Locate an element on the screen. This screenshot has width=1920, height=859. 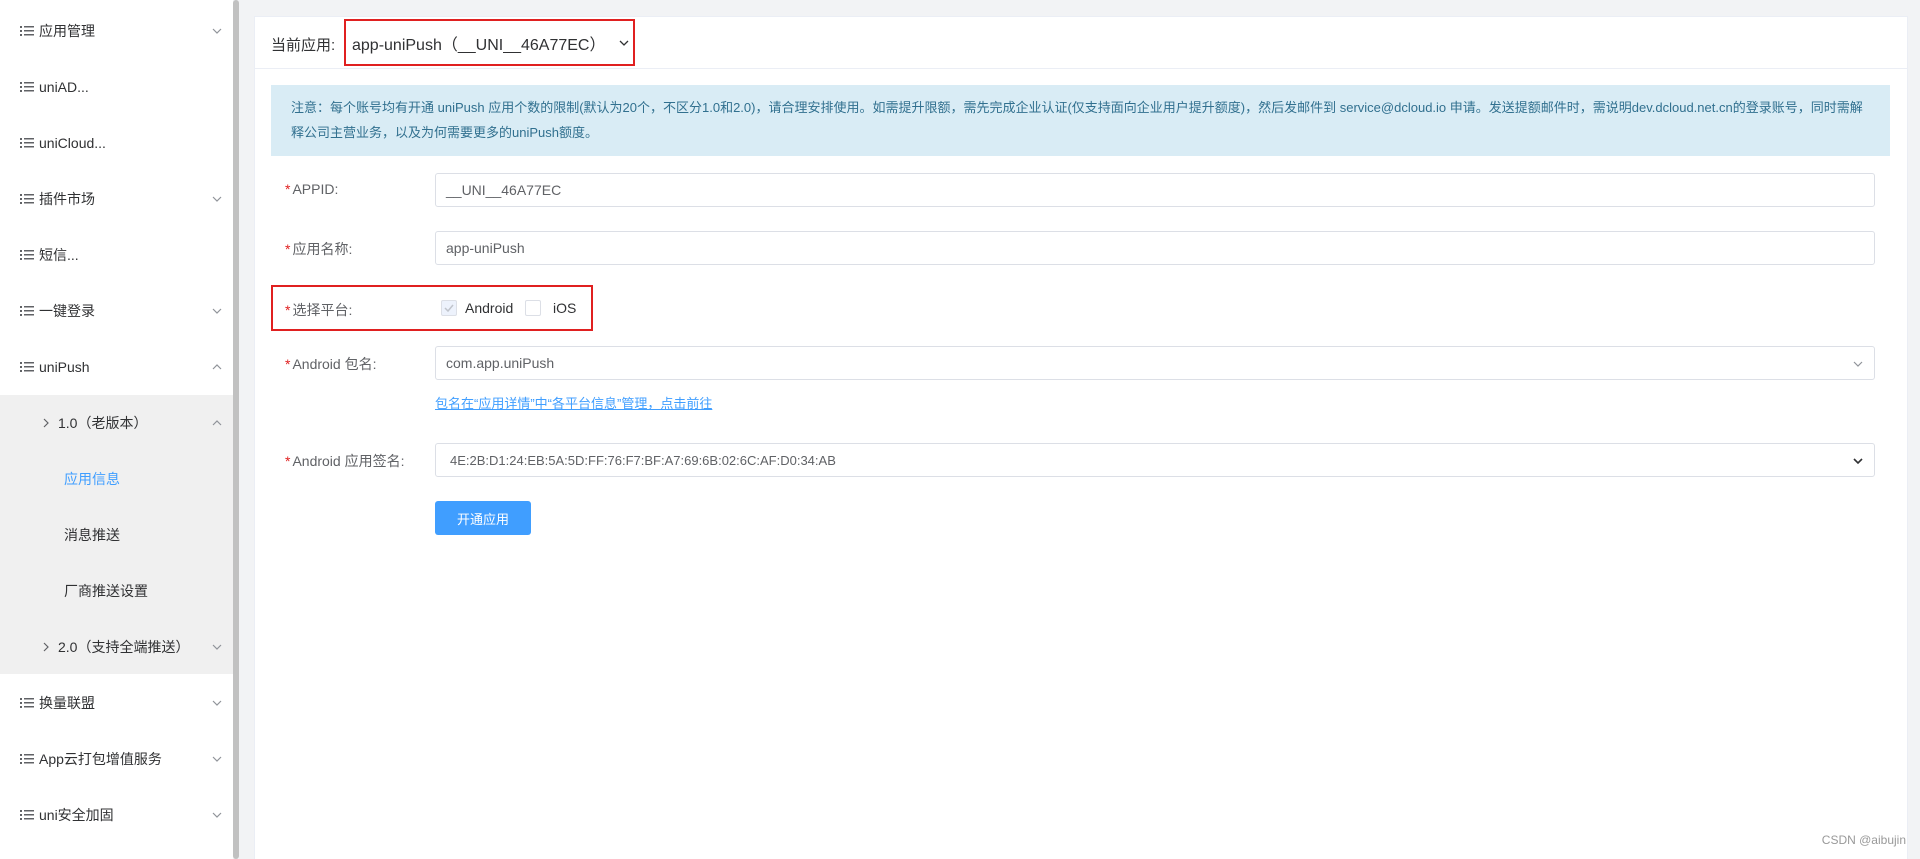
sidebar-item-app-management: 应用管理 is located at coordinates (116, 31).